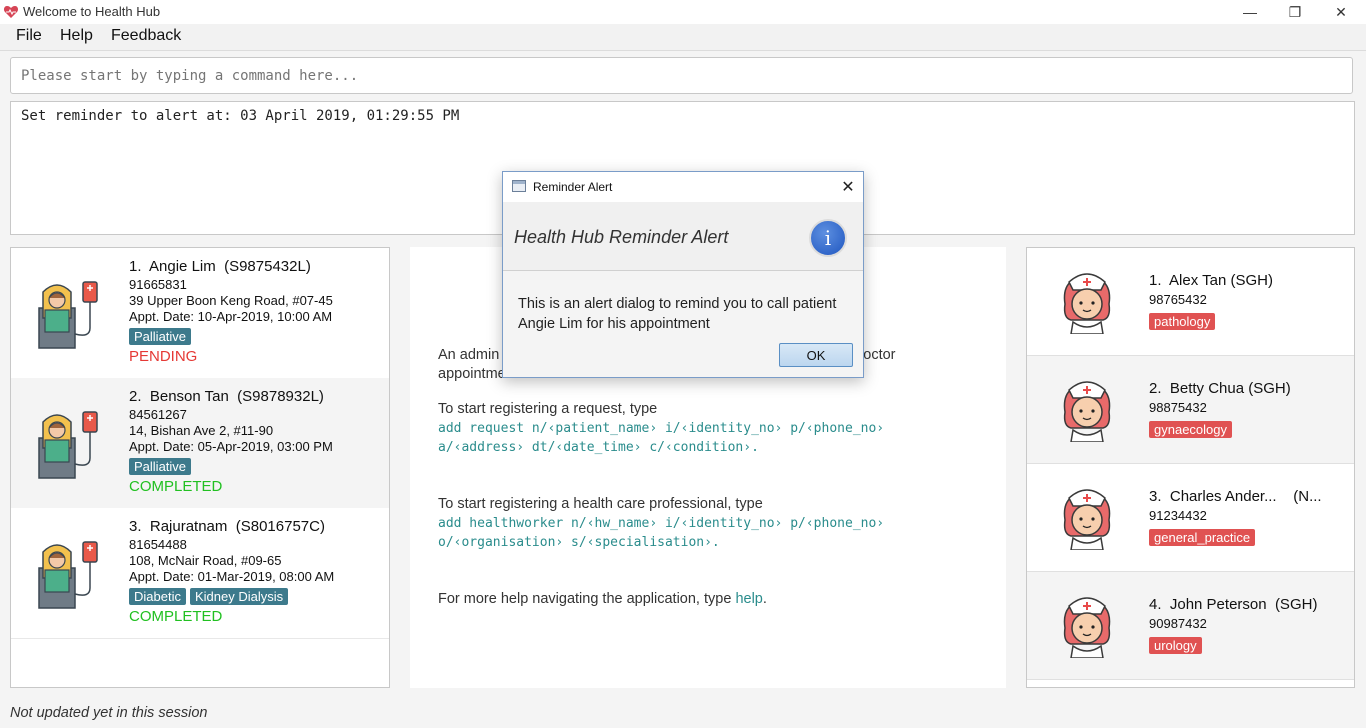  Describe the element at coordinates (189, 396) in the screenshot. I see `patient-name: Benson Tan` at that location.